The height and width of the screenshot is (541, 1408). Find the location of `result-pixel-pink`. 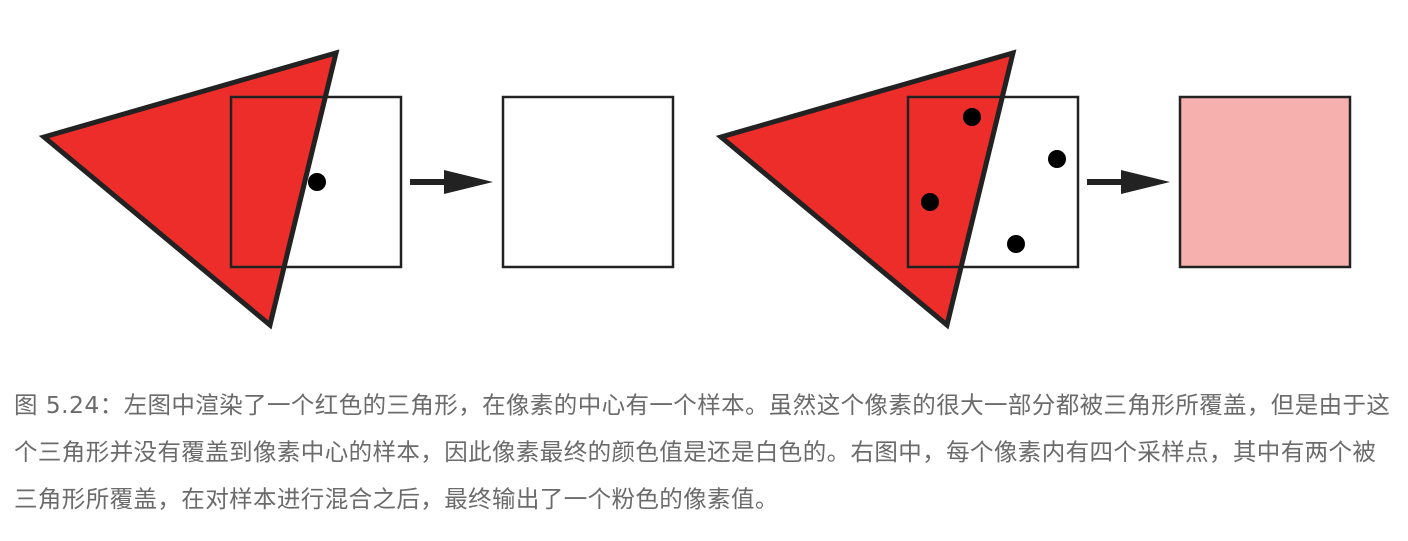

result-pixel-pink is located at coordinates (1265, 182).